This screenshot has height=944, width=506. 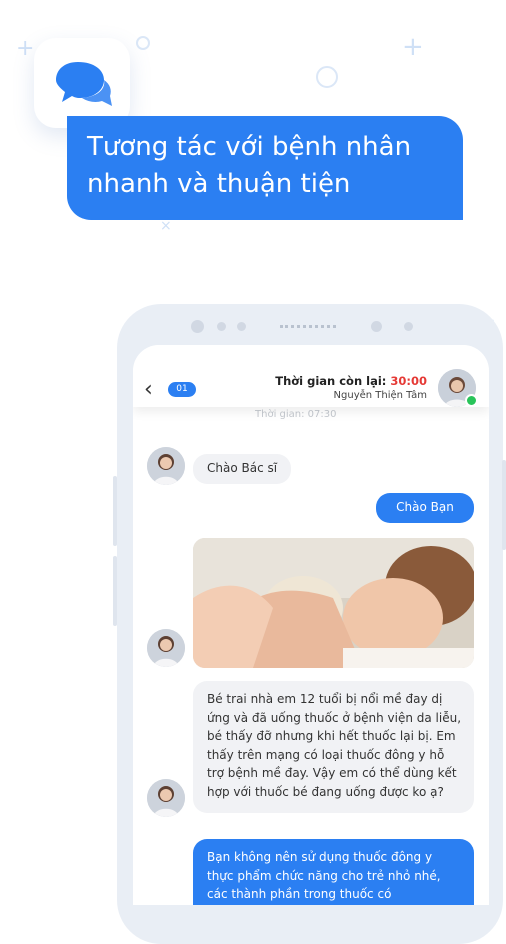 I want to click on front-camera, so click(x=197, y=326).